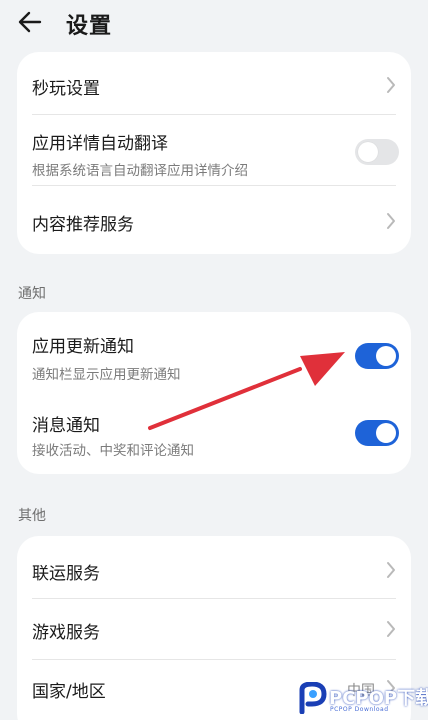  Describe the element at coordinates (113, 451) in the screenshot. I see `row-subtitle: 接收活动、中奖和评论通知` at that location.